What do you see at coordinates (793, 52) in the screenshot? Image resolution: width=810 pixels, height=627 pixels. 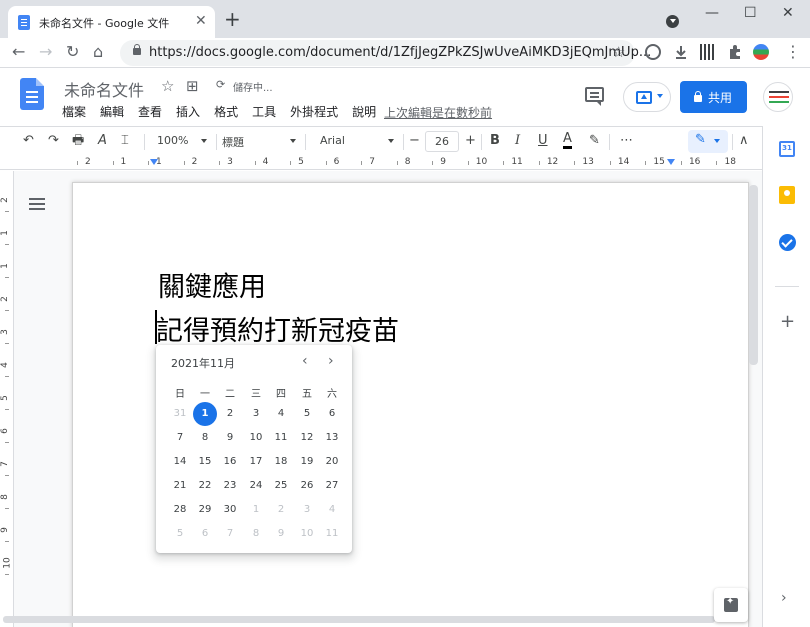 I see `browser-menu-icon: ⋮` at bounding box center [793, 52].